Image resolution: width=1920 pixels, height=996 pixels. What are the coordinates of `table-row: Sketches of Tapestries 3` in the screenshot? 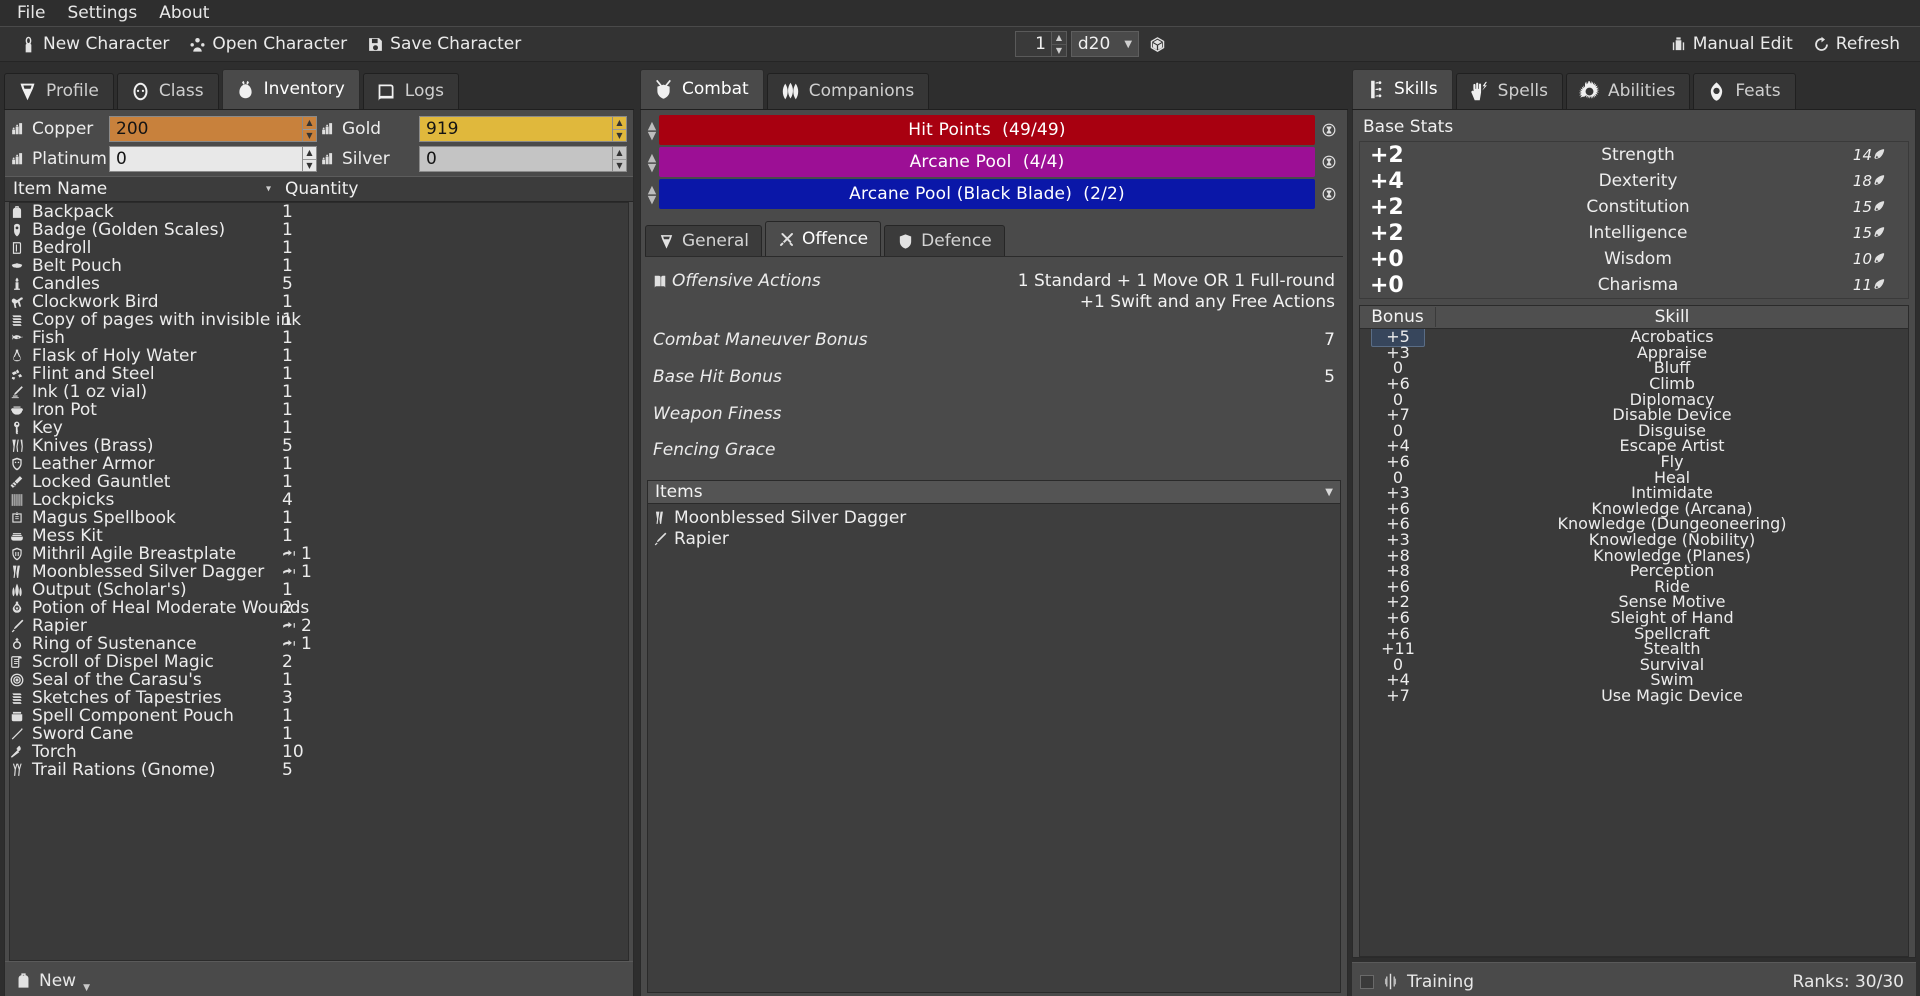 It's located at (319, 698).